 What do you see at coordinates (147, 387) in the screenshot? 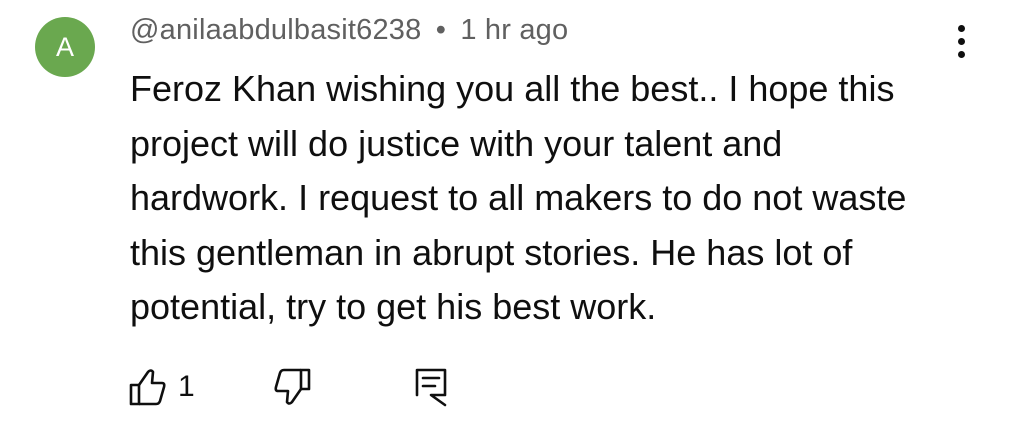
I see `thumbs-up-icon` at bounding box center [147, 387].